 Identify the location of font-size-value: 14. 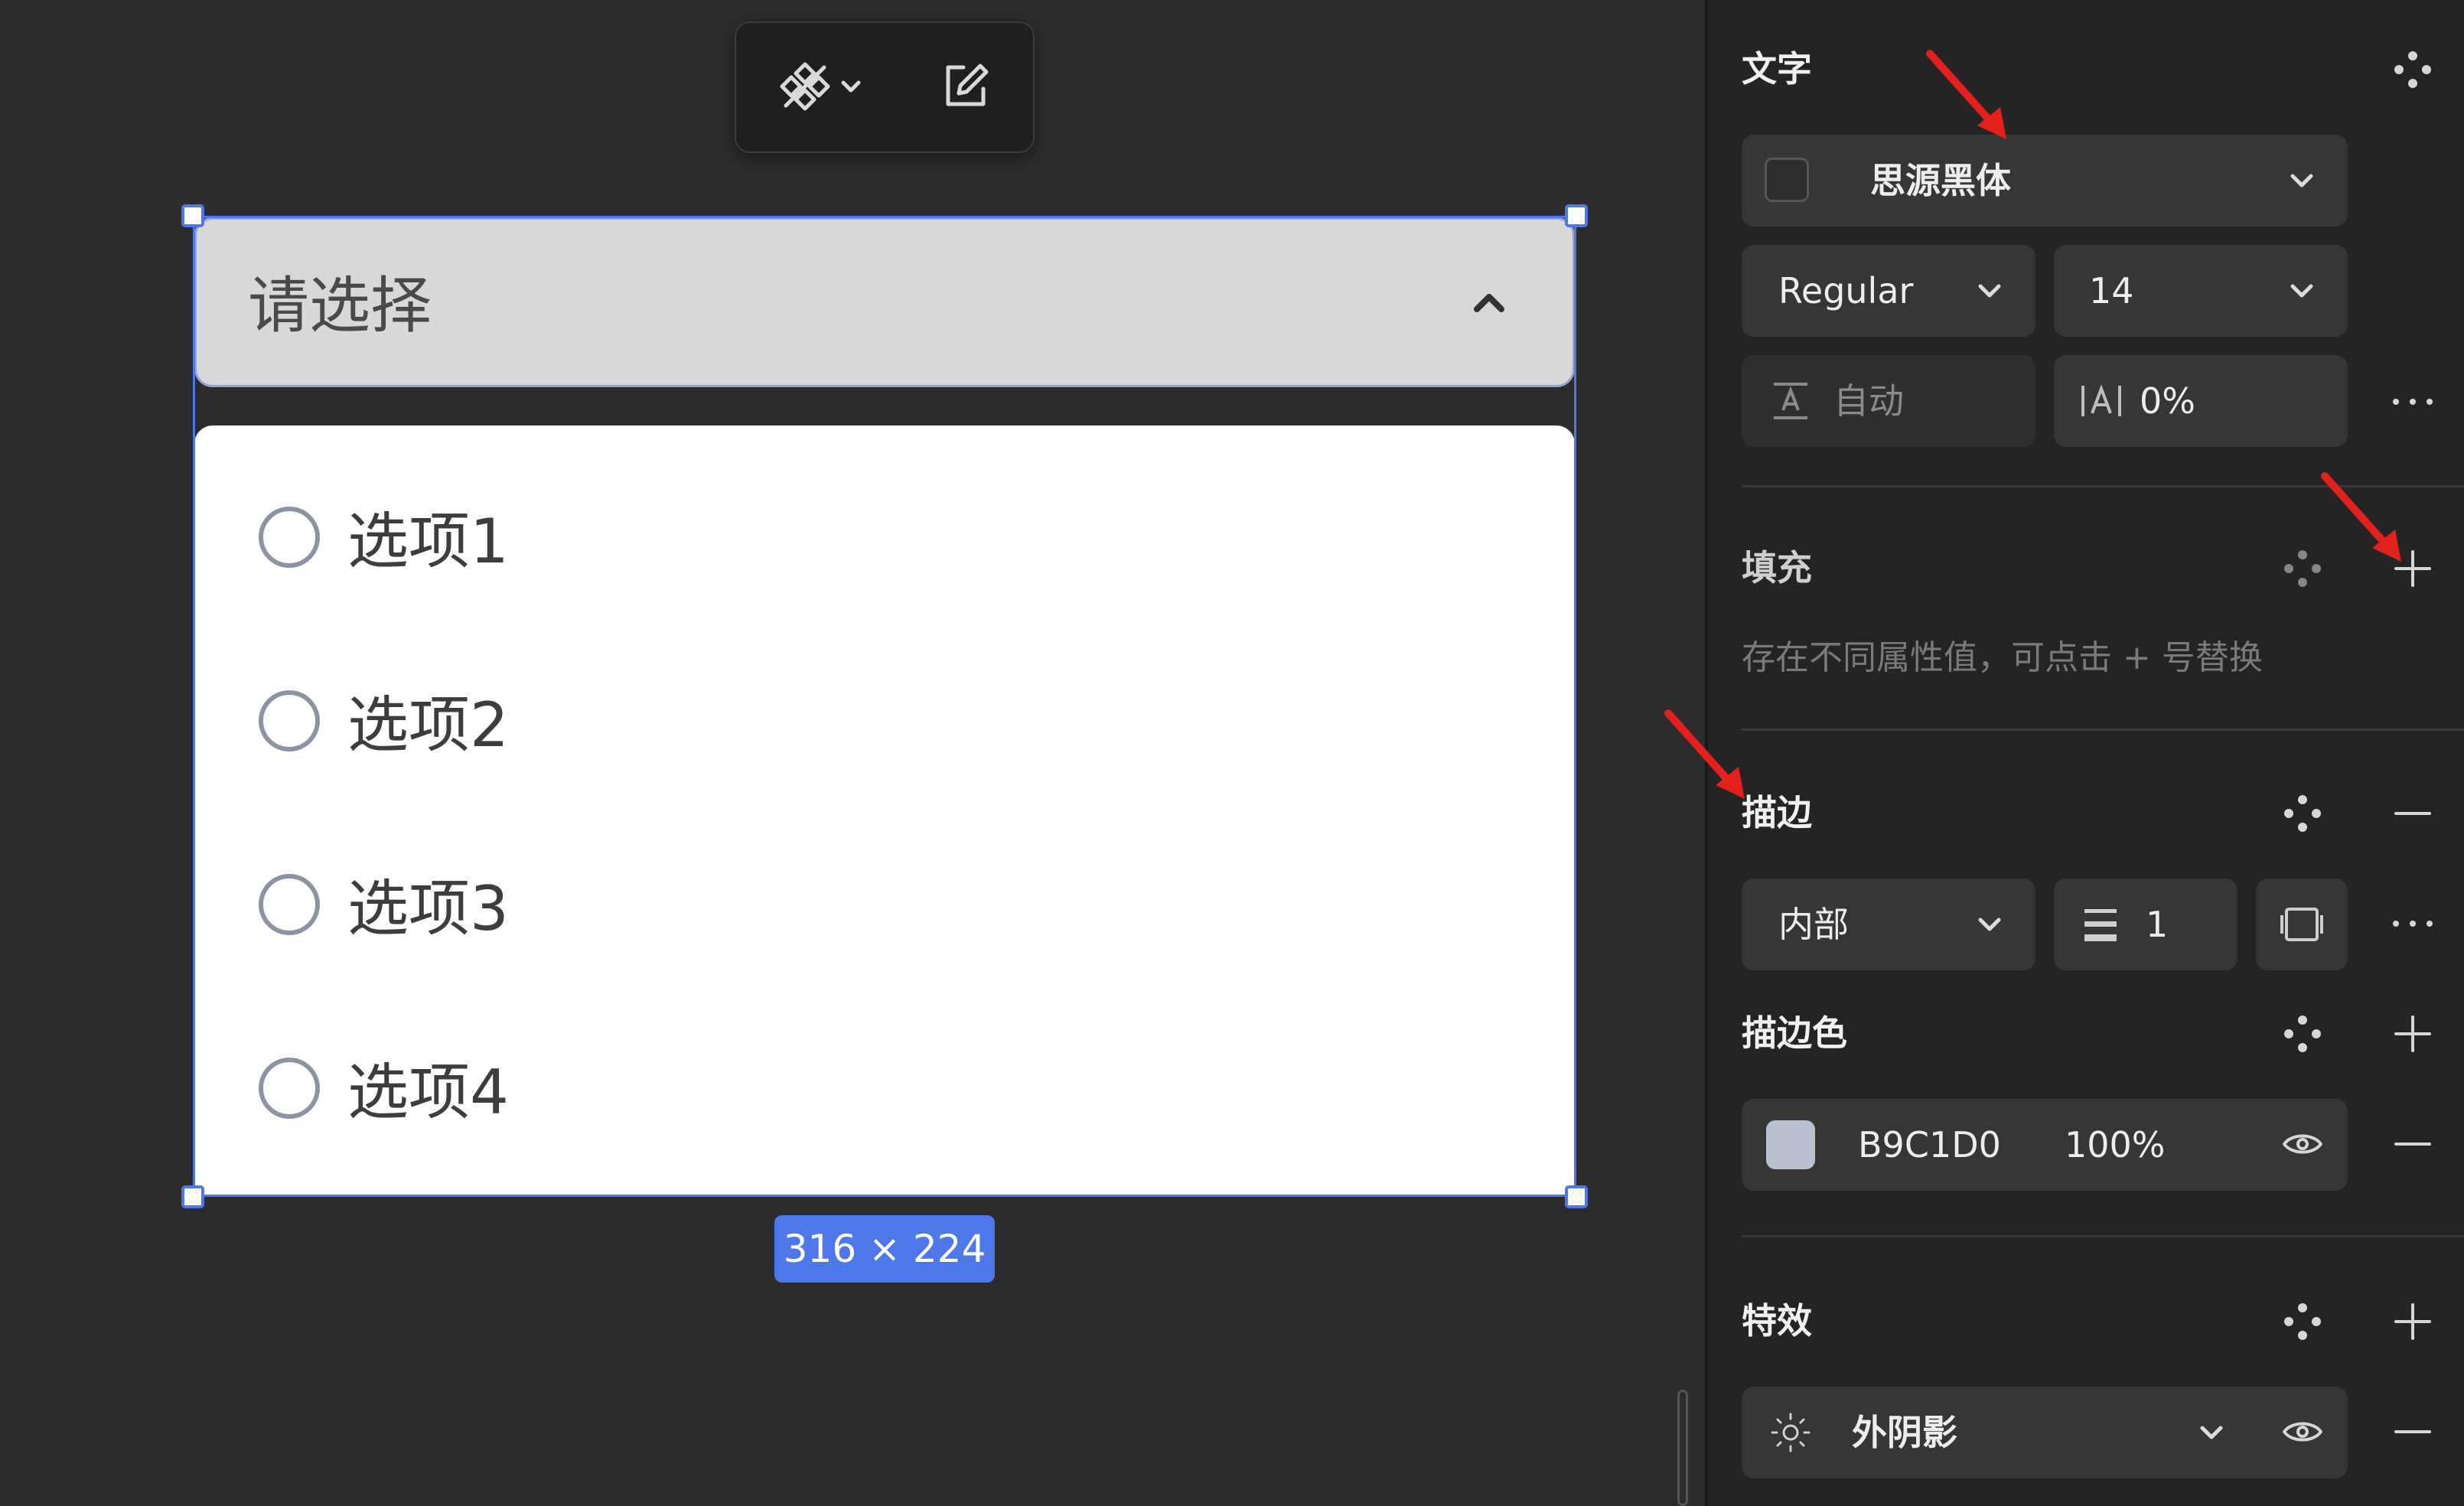
(2111, 290).